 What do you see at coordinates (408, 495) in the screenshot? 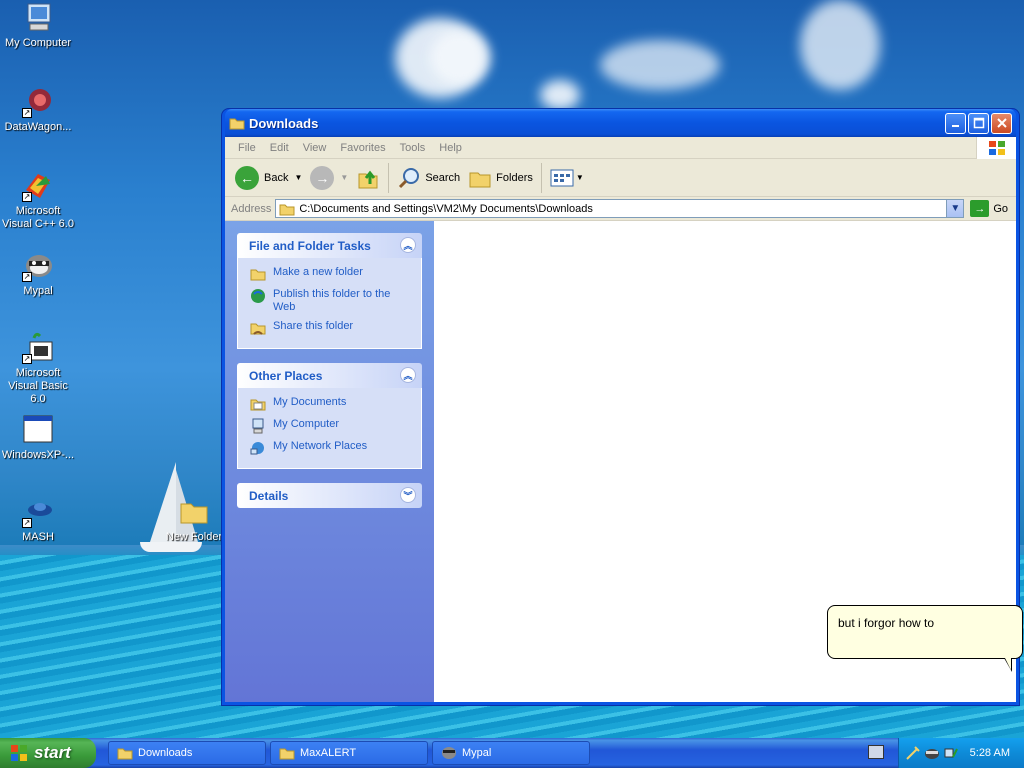
I see `expand-icon: ︾` at bounding box center [408, 495].